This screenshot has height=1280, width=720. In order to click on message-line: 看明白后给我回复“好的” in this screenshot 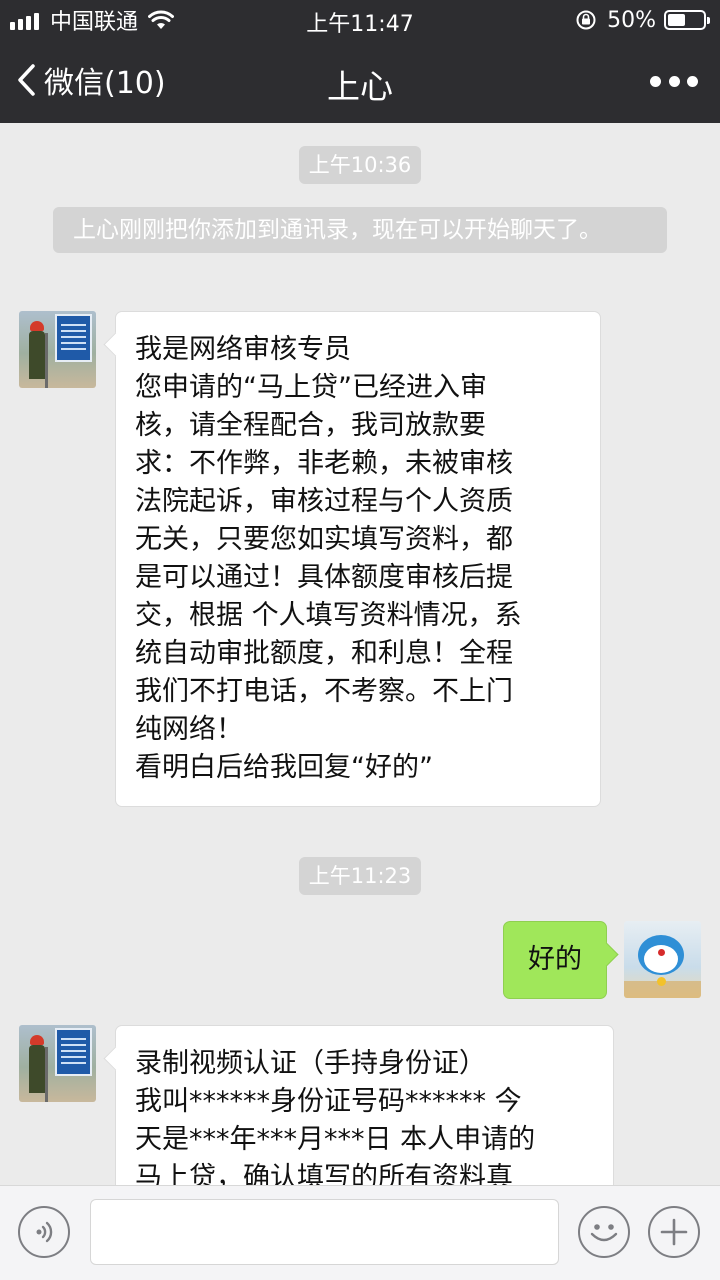, I will do `click(284, 767)`.